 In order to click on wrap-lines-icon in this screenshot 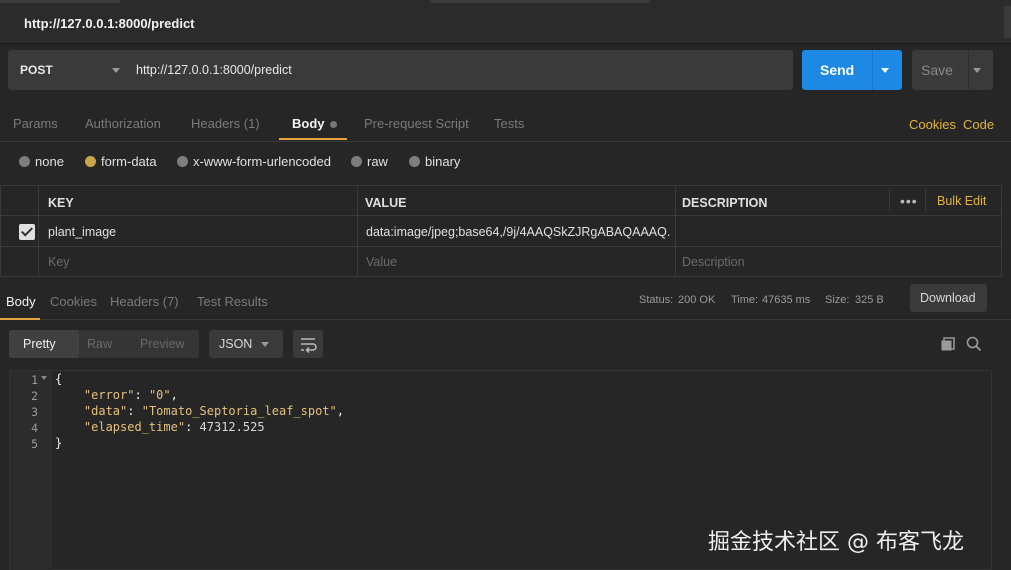, I will do `click(309, 346)`.